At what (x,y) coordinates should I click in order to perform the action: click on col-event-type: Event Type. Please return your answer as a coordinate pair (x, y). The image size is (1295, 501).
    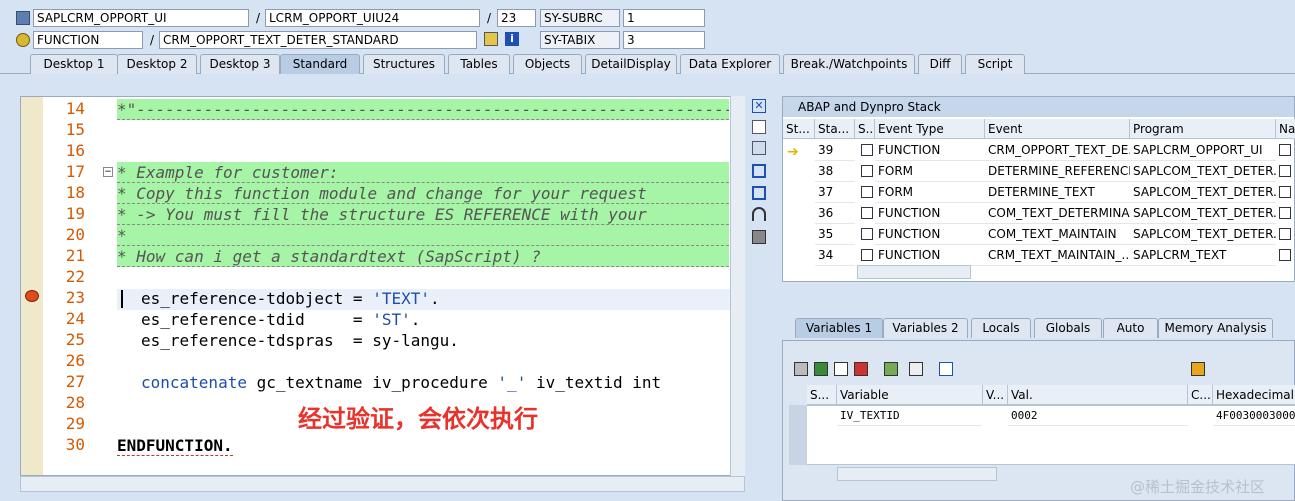
    Looking at the image, I should click on (930, 129).